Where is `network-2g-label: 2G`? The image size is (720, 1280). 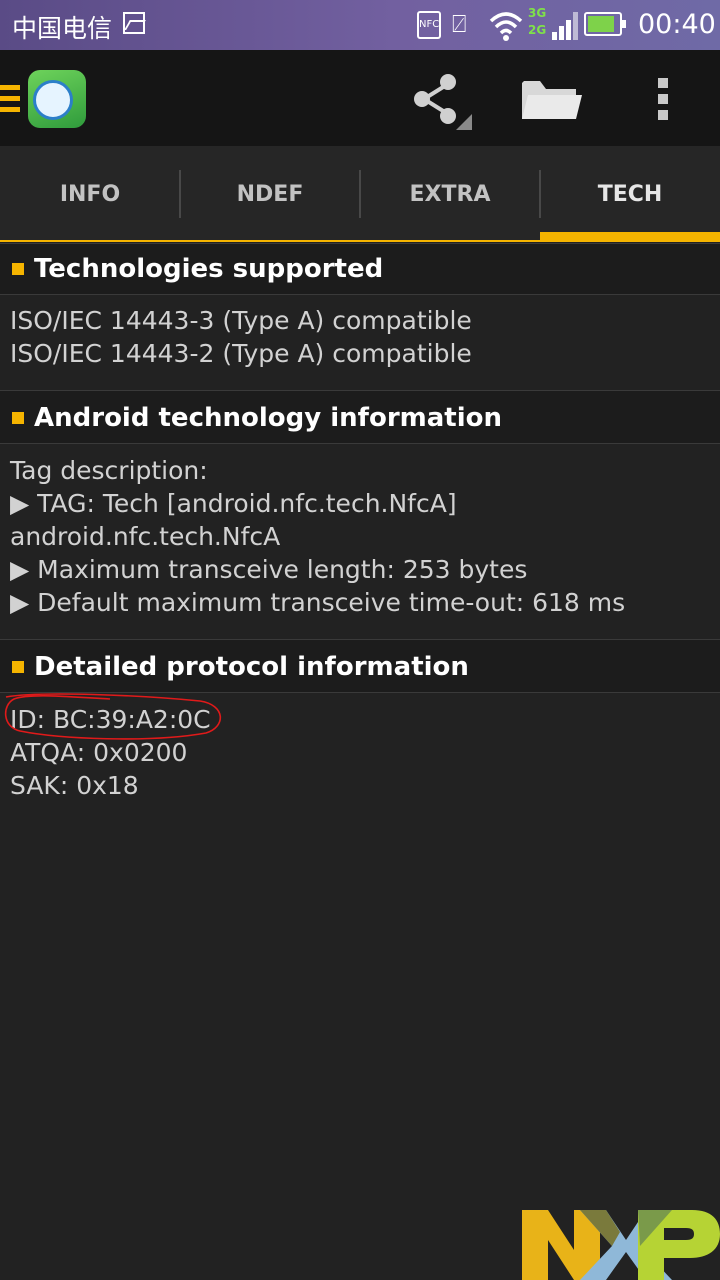
network-2g-label: 2G is located at coordinates (537, 30).